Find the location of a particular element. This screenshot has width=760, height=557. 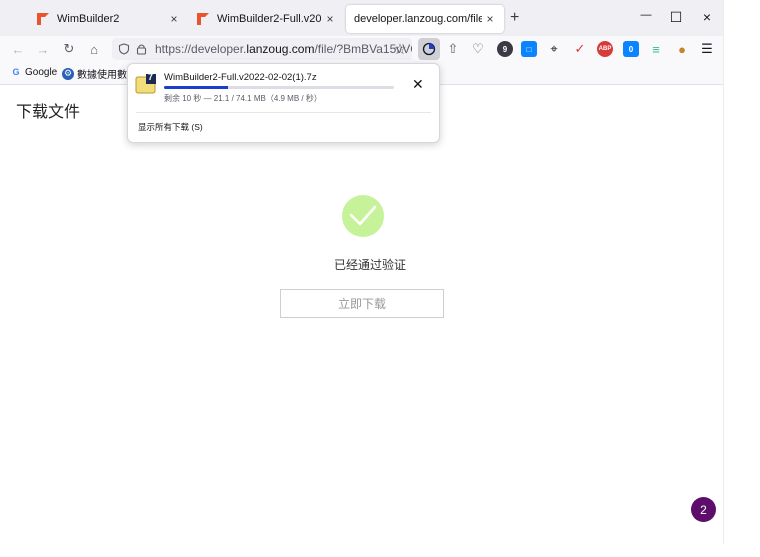

show-all-downloads-link: 显示所有下载 (S) is located at coordinates (170, 127).